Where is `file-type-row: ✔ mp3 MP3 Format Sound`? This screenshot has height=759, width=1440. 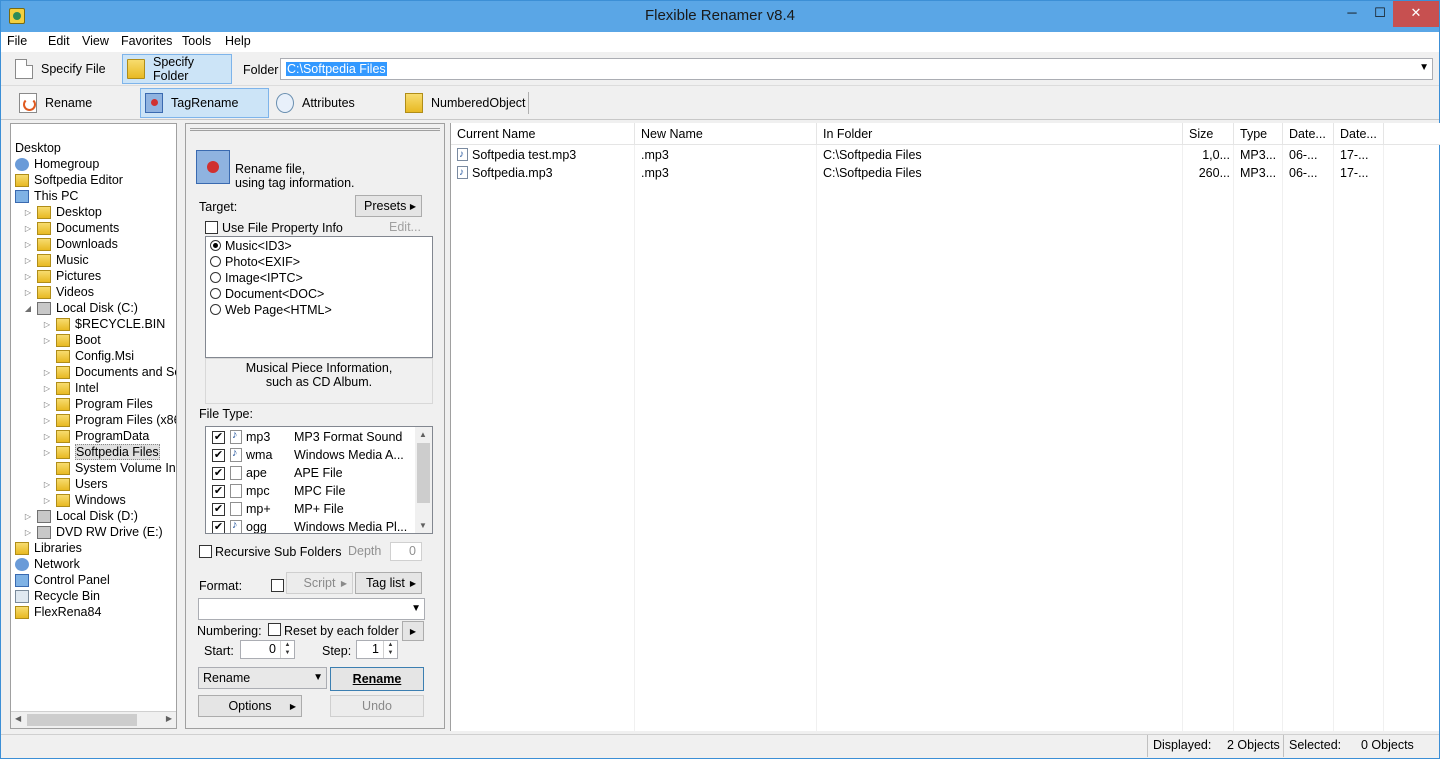
file-type-row: ✔ mp3 MP3 Format Sound is located at coordinates (310, 437).